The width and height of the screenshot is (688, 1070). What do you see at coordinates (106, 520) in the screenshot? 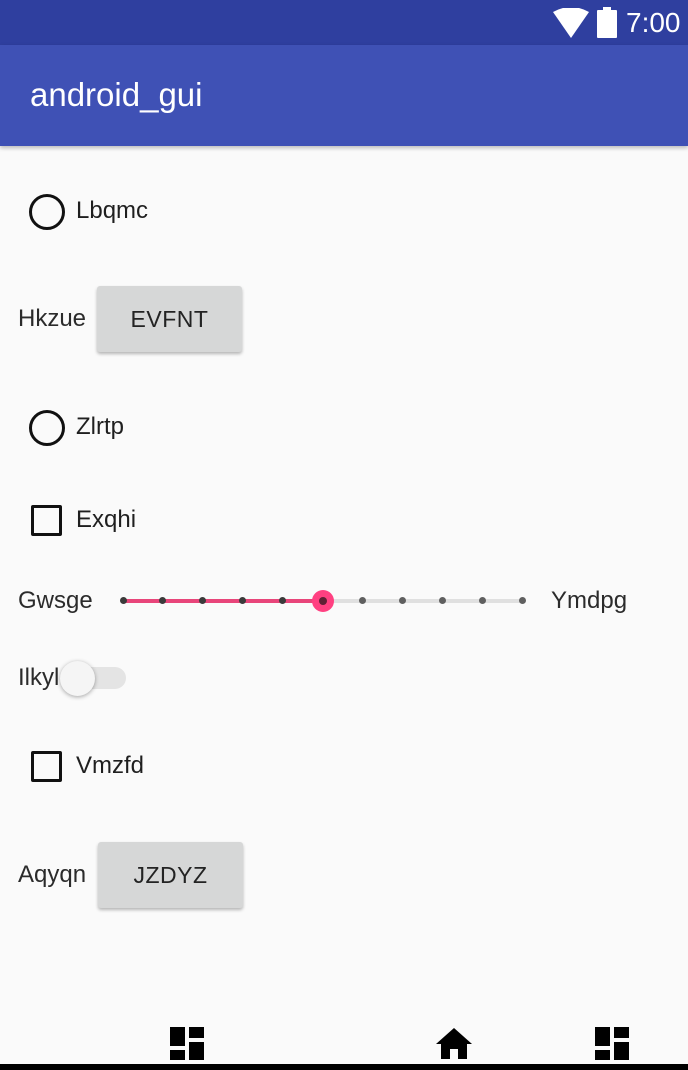
I see `checkbox-exqhi-label: Exqhi` at bounding box center [106, 520].